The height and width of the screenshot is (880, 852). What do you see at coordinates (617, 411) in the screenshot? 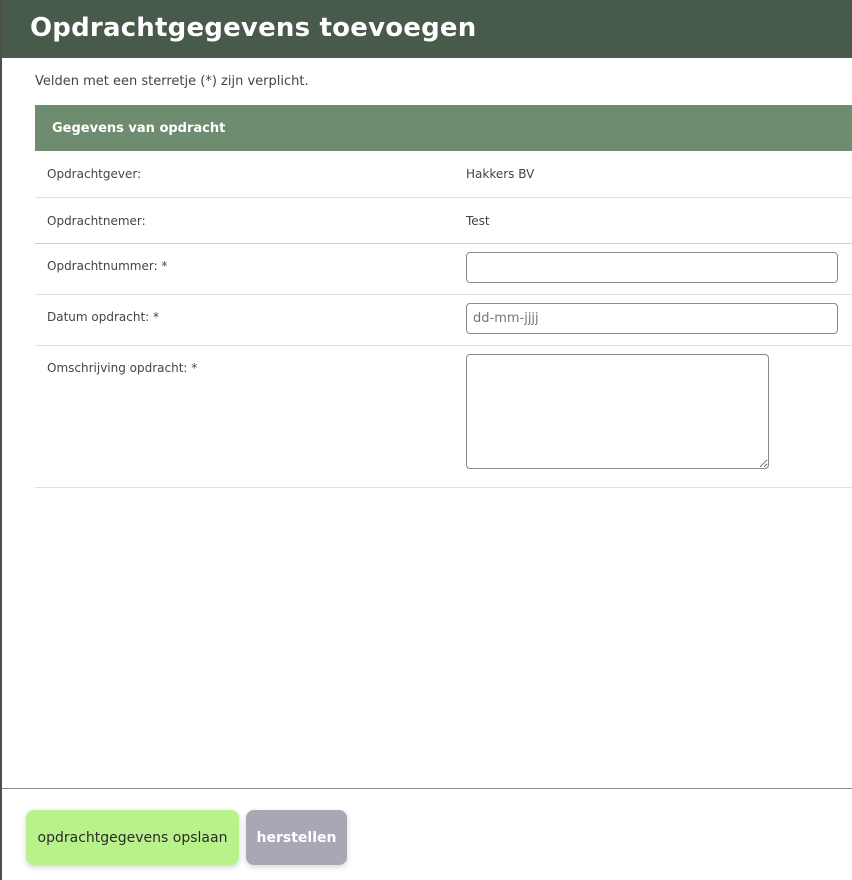
I see `omschrijving-opdracht-textarea` at bounding box center [617, 411].